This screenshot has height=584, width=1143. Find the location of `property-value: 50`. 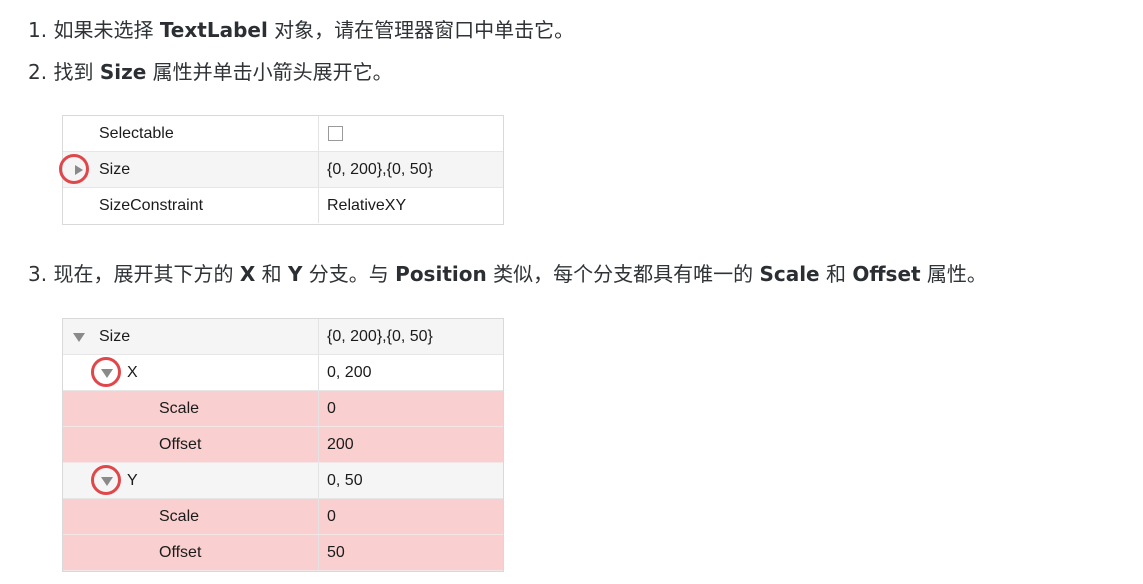

property-value: 50 is located at coordinates (410, 552).